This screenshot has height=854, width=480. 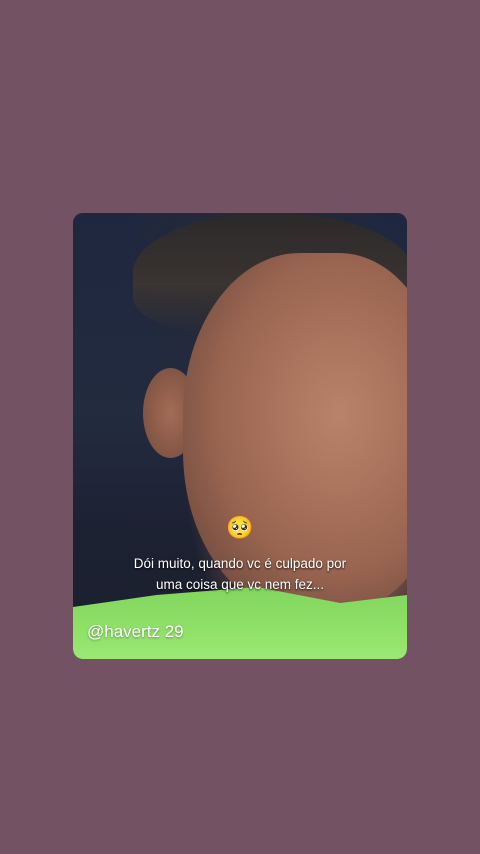 I want to click on mention-handle: @havertz 29, so click(x=135, y=632).